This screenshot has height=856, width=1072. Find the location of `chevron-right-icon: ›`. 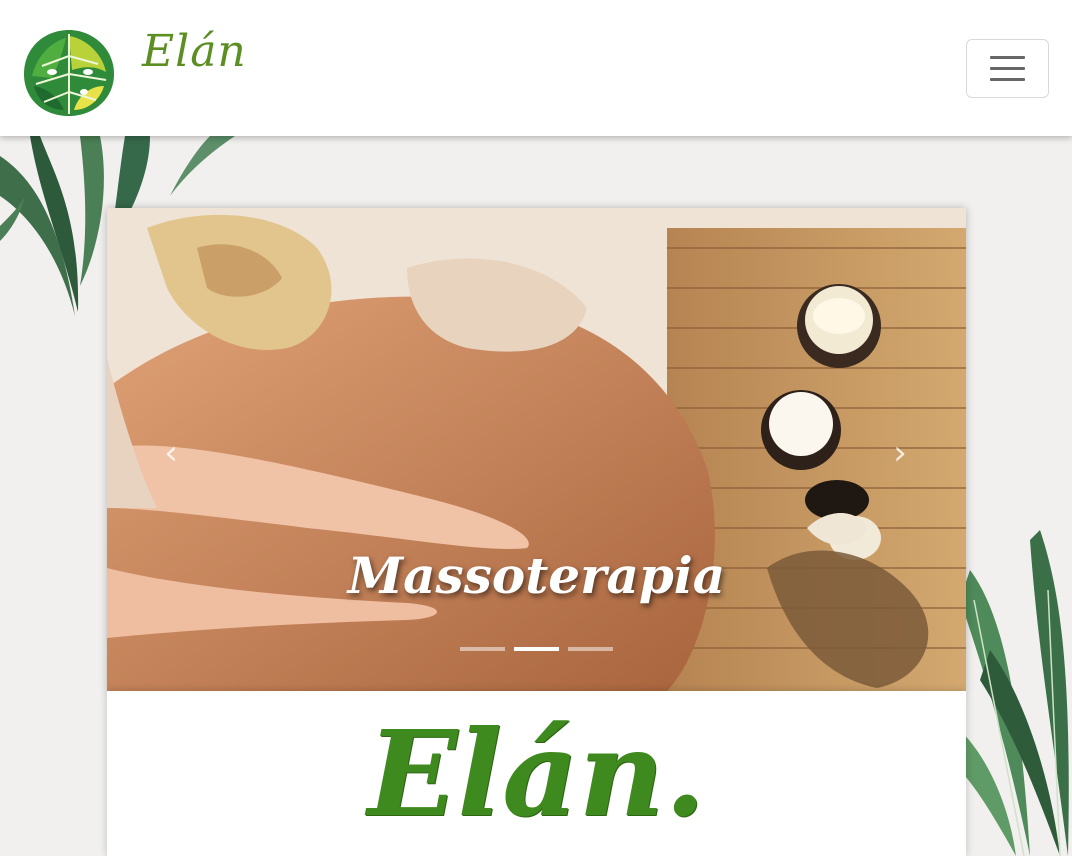

chevron-right-icon: › is located at coordinates (900, 453).